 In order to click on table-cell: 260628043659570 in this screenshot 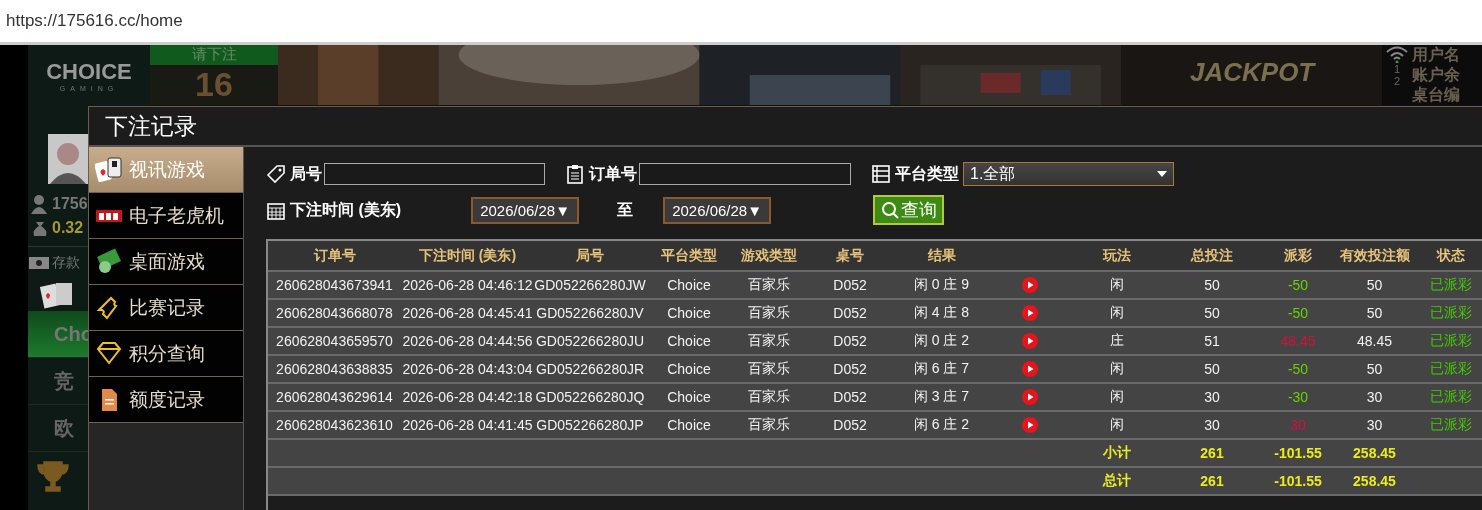, I will do `click(334, 341)`.